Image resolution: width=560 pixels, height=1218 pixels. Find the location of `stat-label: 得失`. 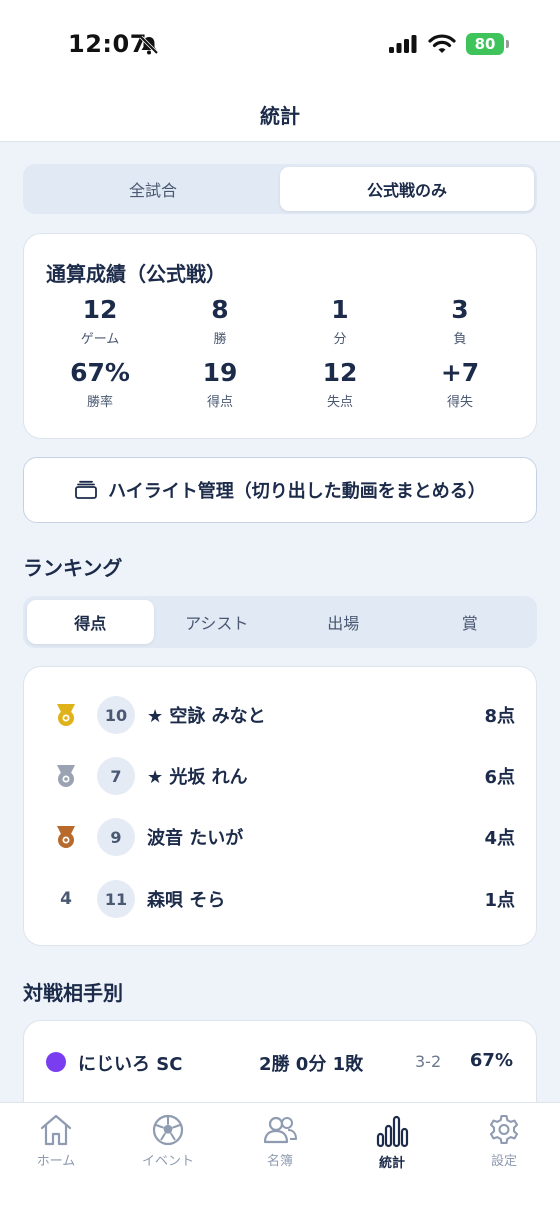

stat-label: 得失 is located at coordinates (459, 402).